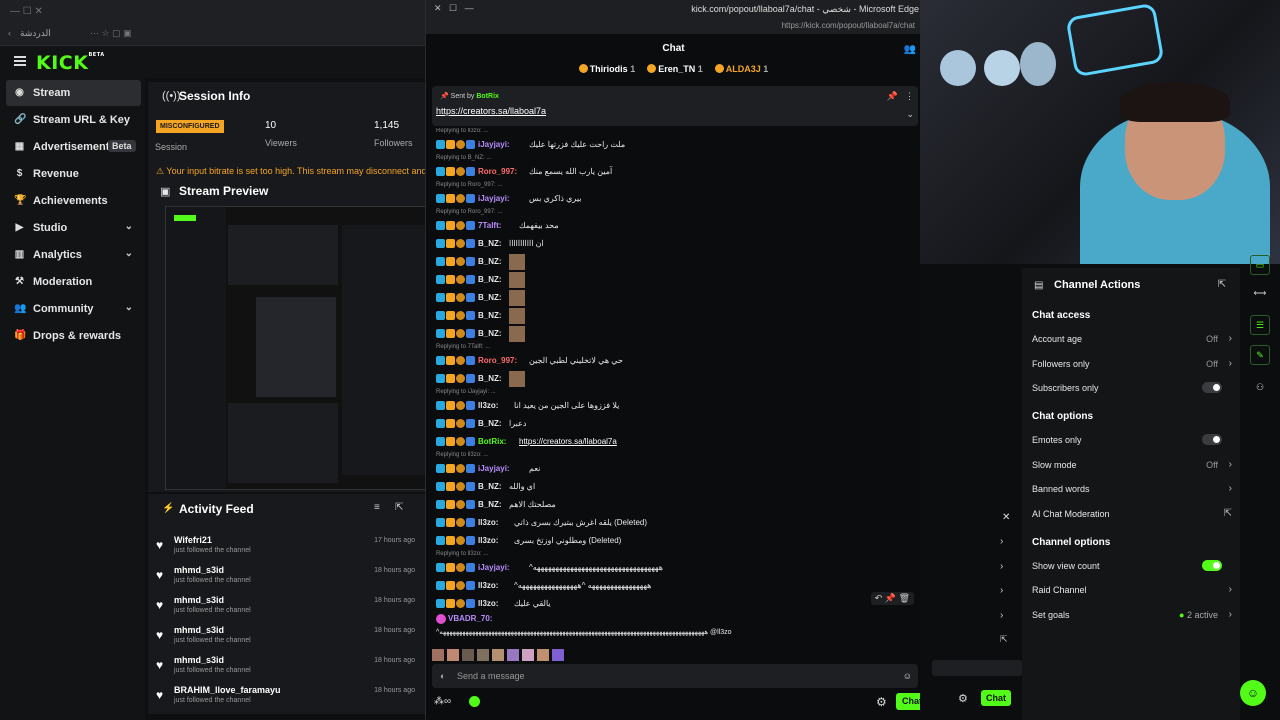  What do you see at coordinates (675, 69) in the screenshot?
I see `top-gifter: Eren_TN 1` at bounding box center [675, 69].